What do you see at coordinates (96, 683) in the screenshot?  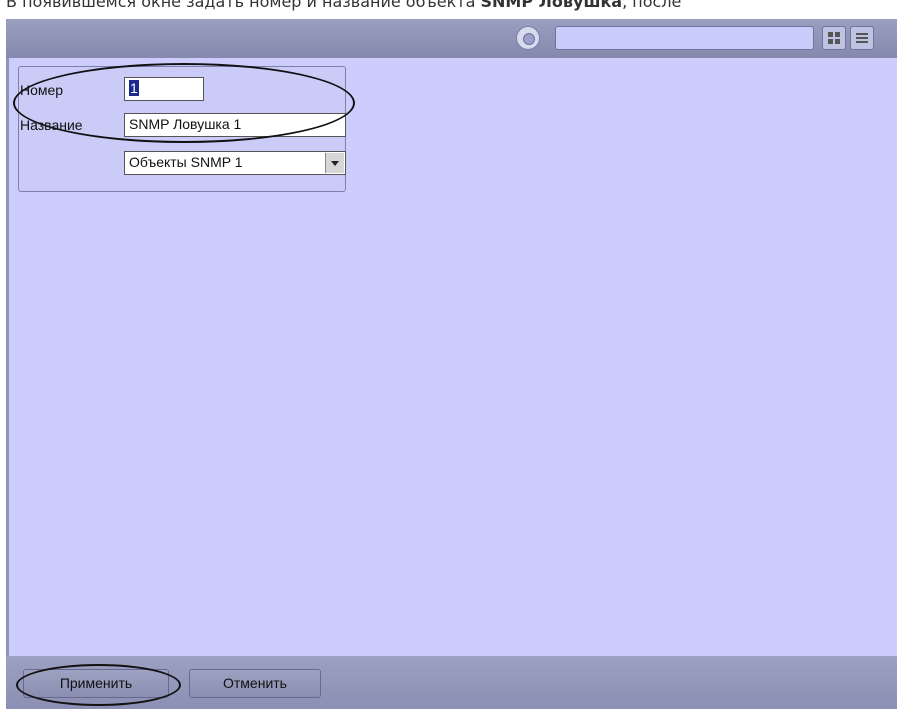 I see `apply-button: Применить` at bounding box center [96, 683].